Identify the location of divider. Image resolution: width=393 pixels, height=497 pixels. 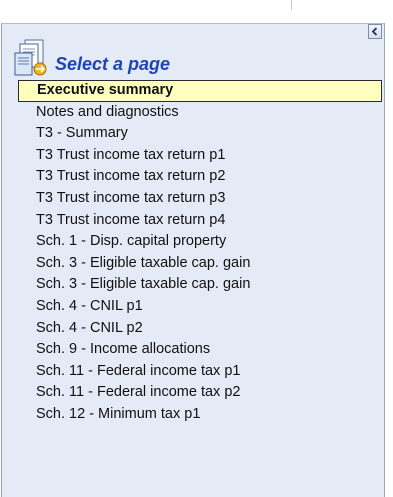
(291, 5).